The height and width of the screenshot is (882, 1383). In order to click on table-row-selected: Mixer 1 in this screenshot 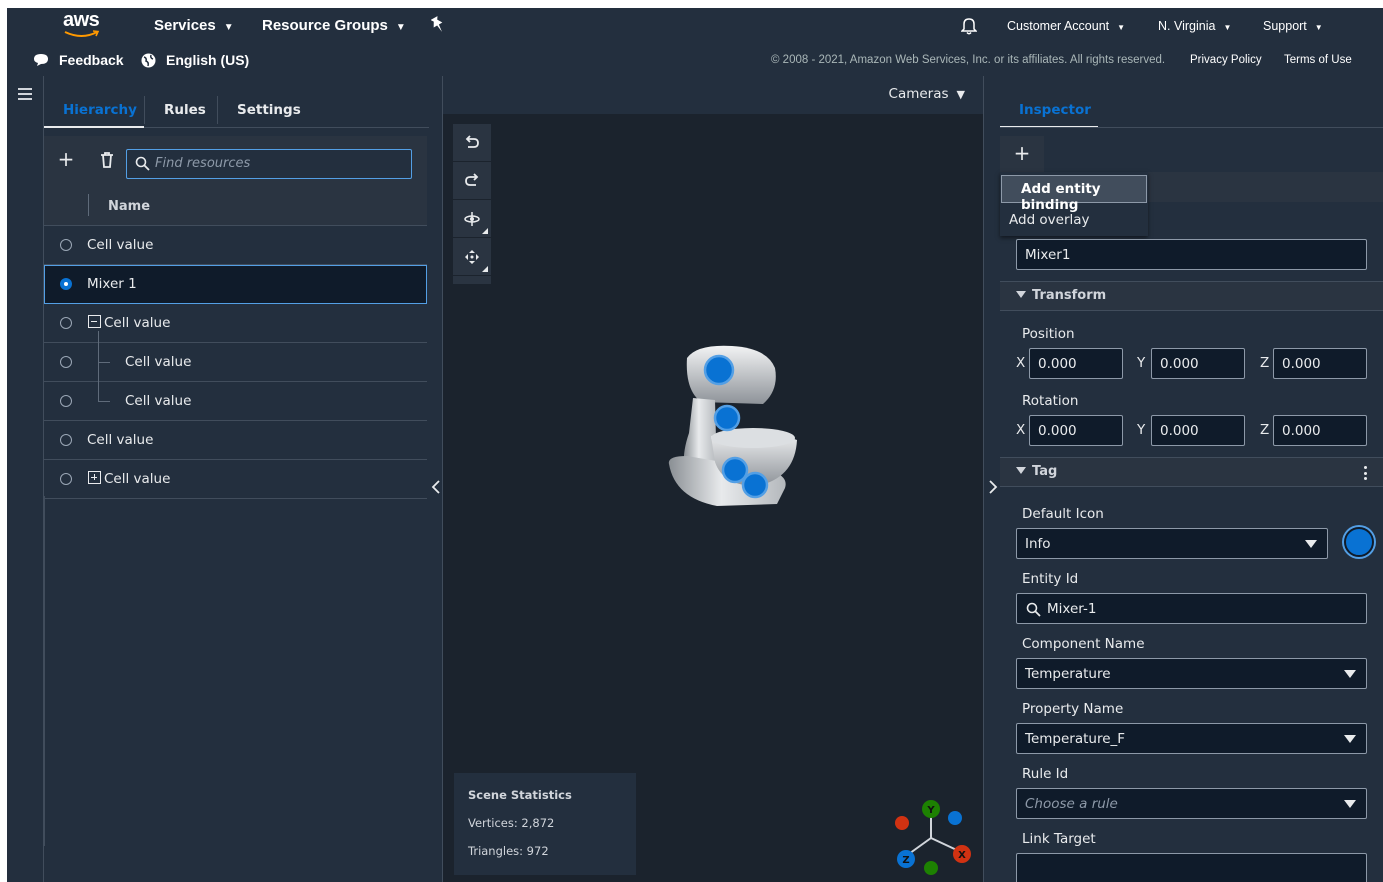, I will do `click(235, 284)`.